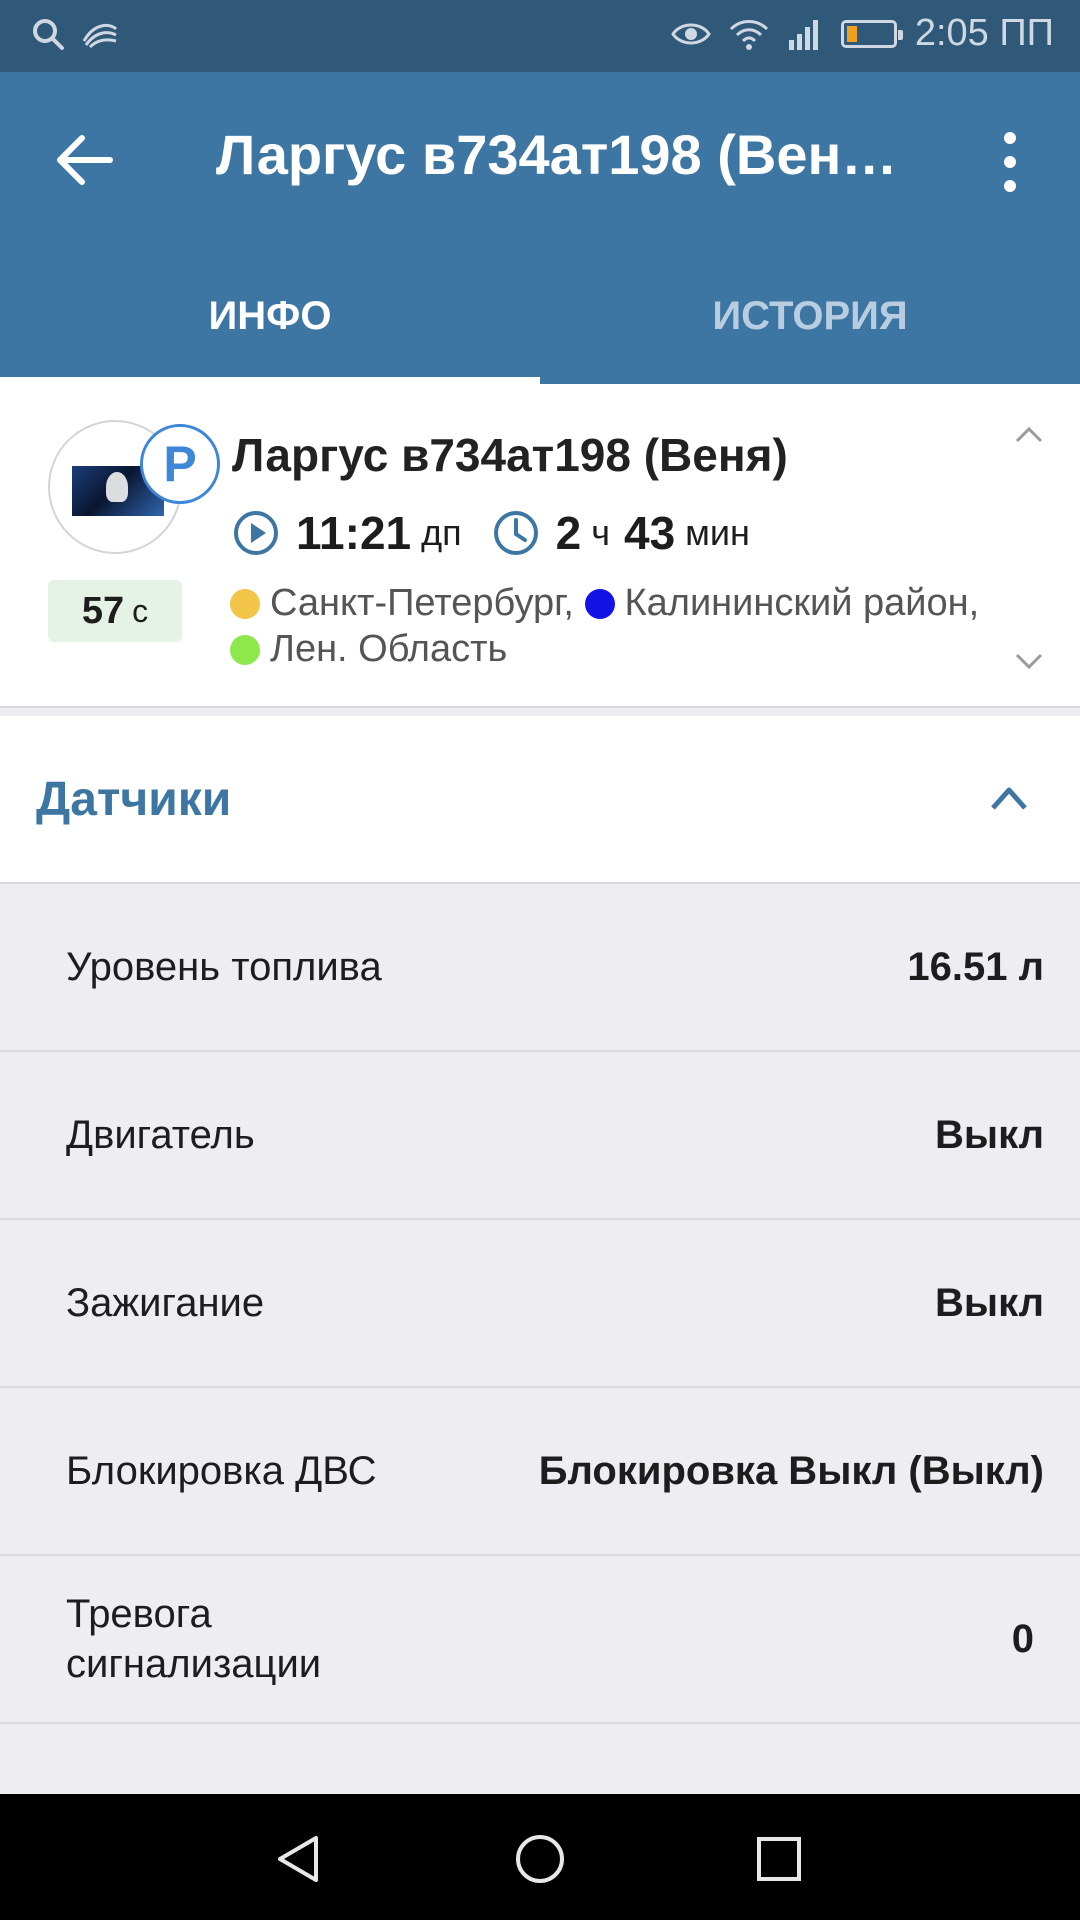 This screenshot has height=1920, width=1080. I want to click on chevron-up-icon, so click(1029, 434).